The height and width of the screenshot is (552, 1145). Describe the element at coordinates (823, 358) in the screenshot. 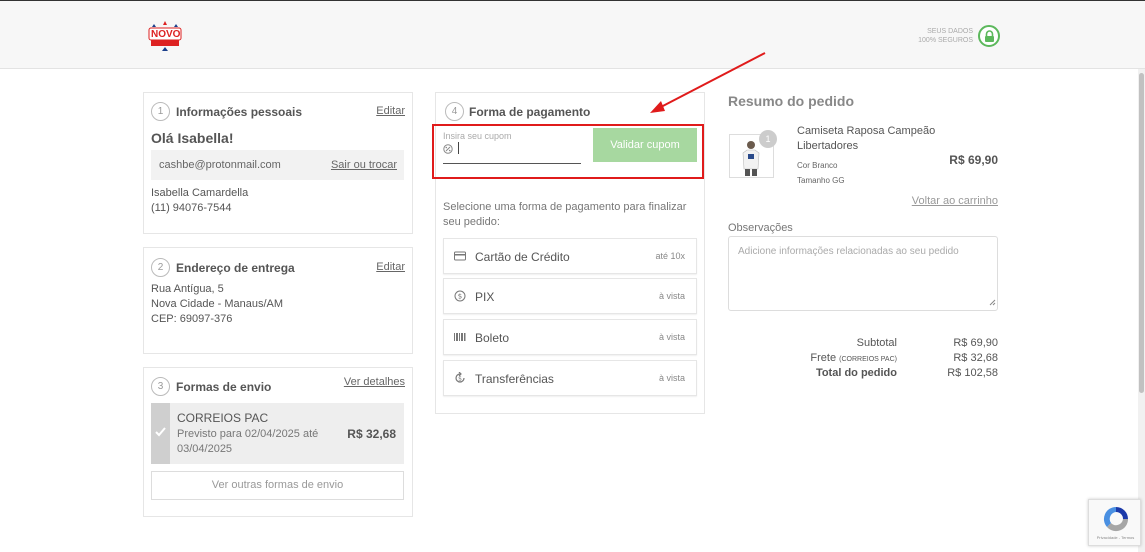

I see `shipping-label: Frete` at that location.